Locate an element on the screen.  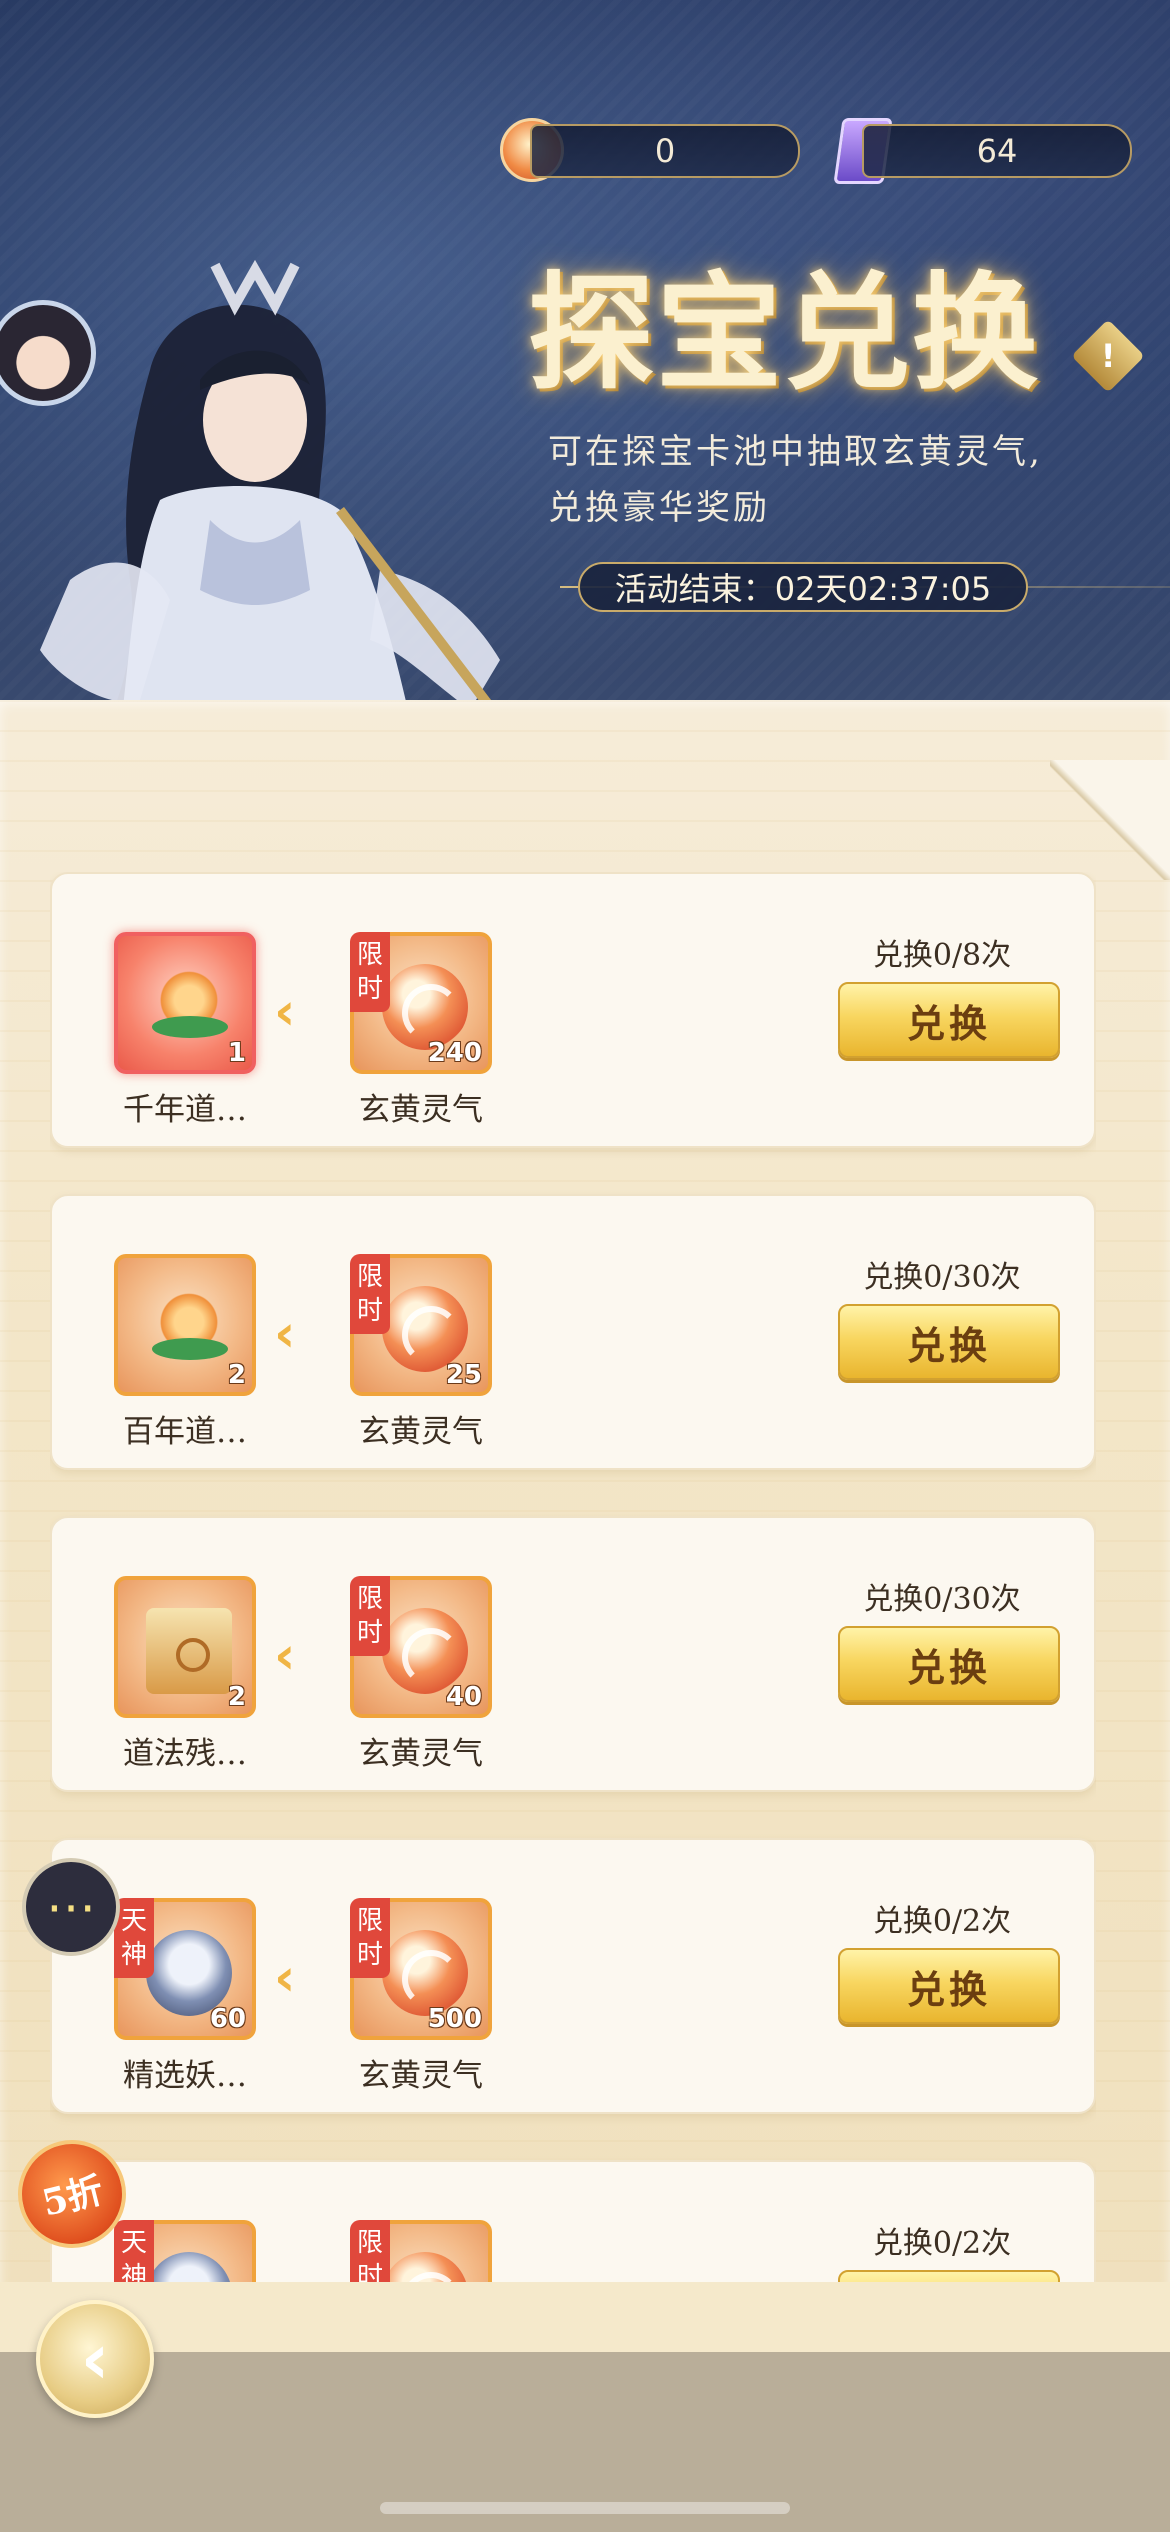
reward-count: 60 is located at coordinates (227, 2019).